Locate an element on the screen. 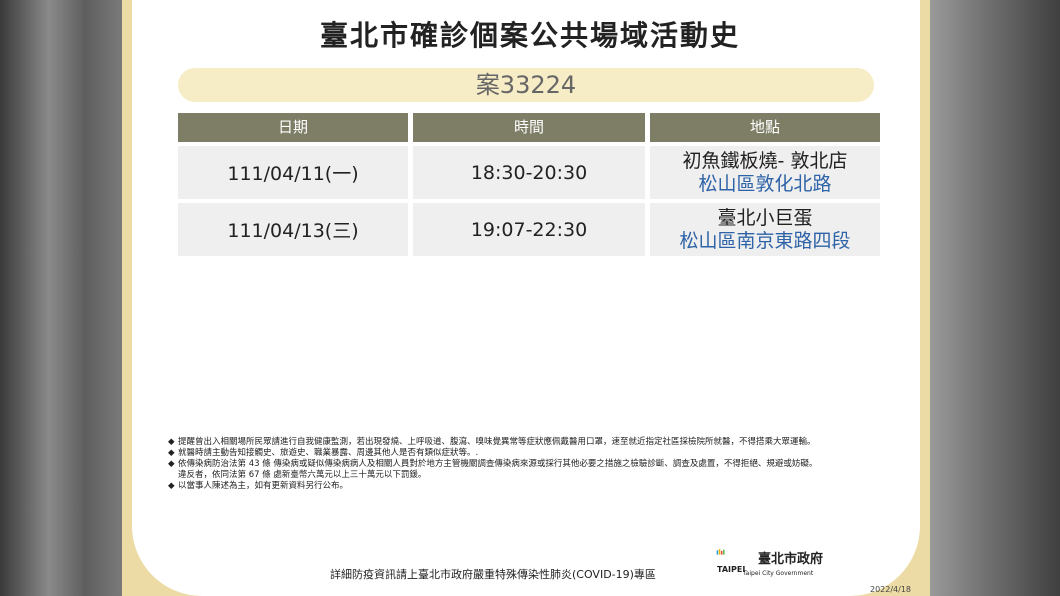 This screenshot has height=596, width=1060. publish-date: 2022/4/18 is located at coordinates (891, 589).